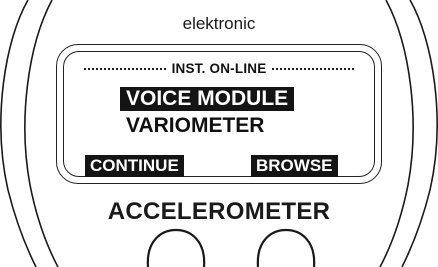 This screenshot has width=438, height=267. I want to click on right-knob-icon, so click(286, 247).